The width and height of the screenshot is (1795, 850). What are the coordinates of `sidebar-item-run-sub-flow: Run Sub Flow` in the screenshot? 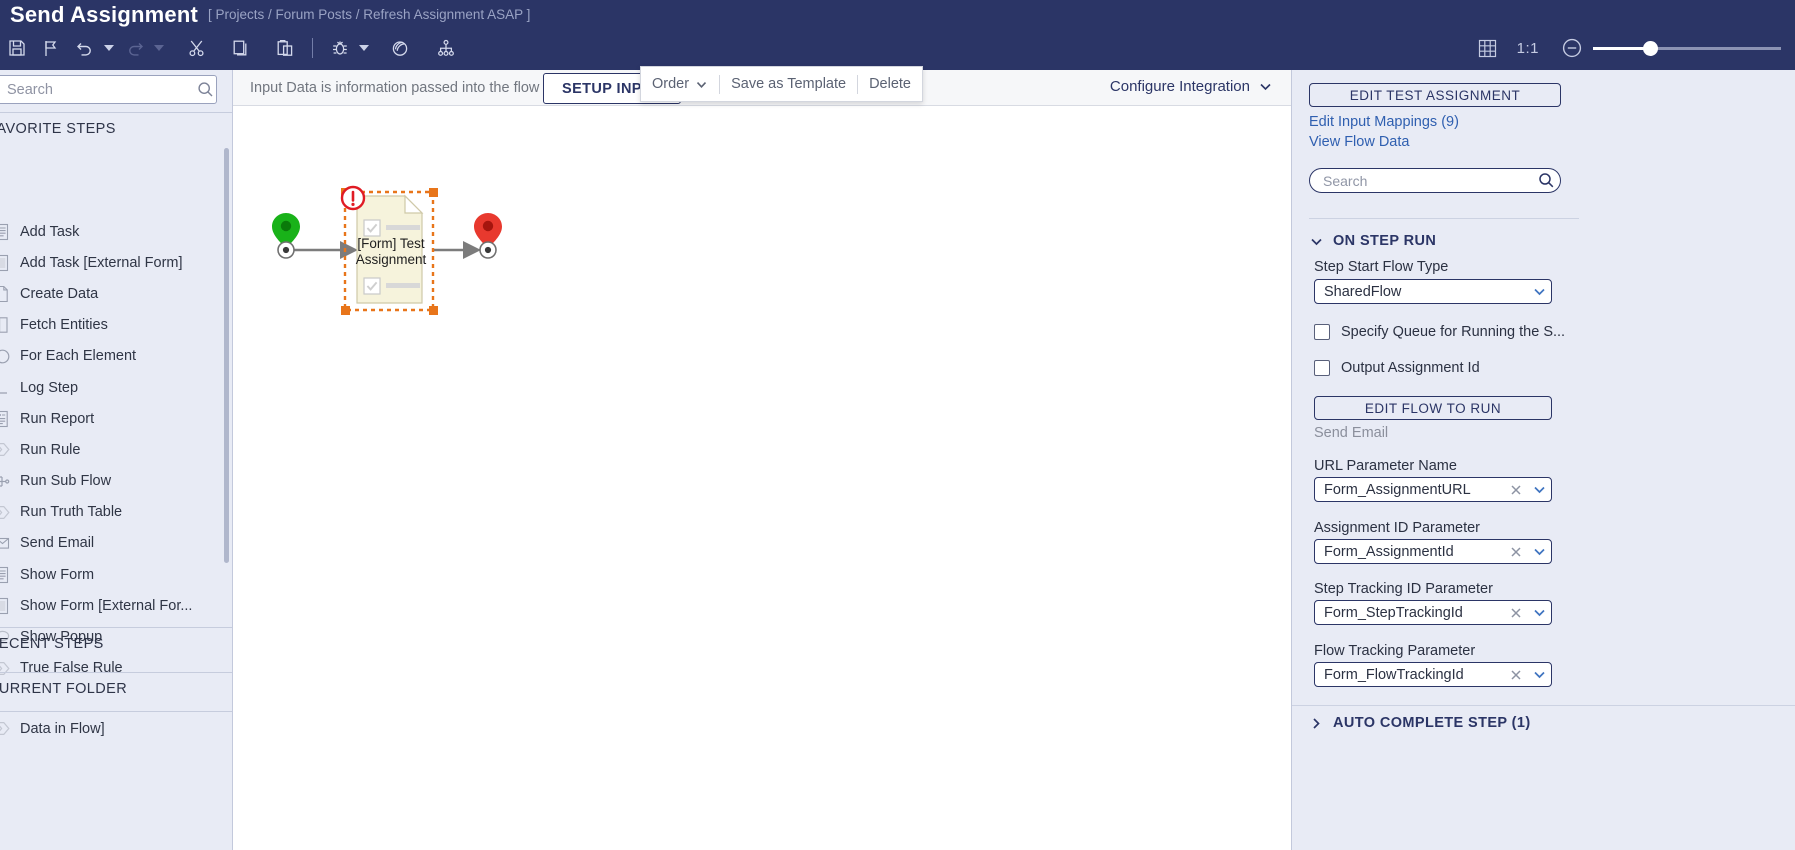 It's located at (116, 481).